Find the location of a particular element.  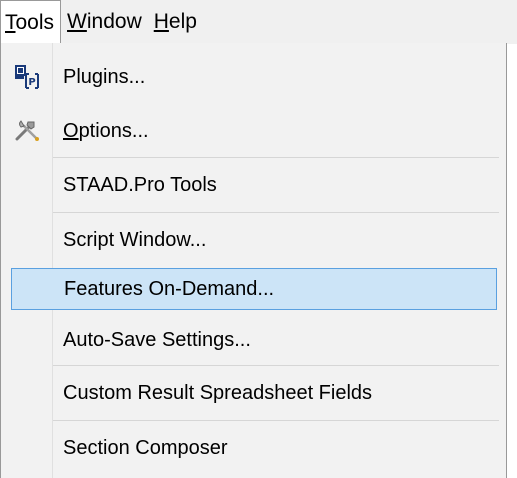

menu-window-label: Window is located at coordinates (104, 21).